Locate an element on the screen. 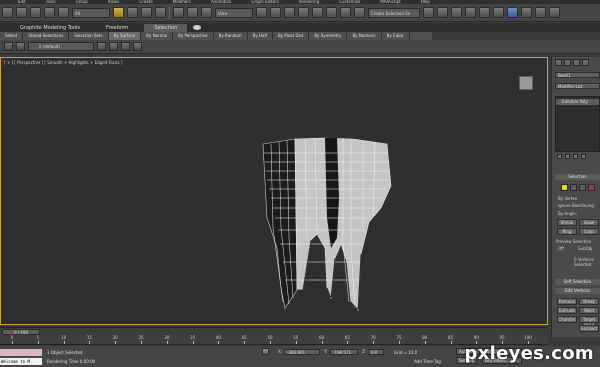  edge-mode-icon is located at coordinates (573, 187).